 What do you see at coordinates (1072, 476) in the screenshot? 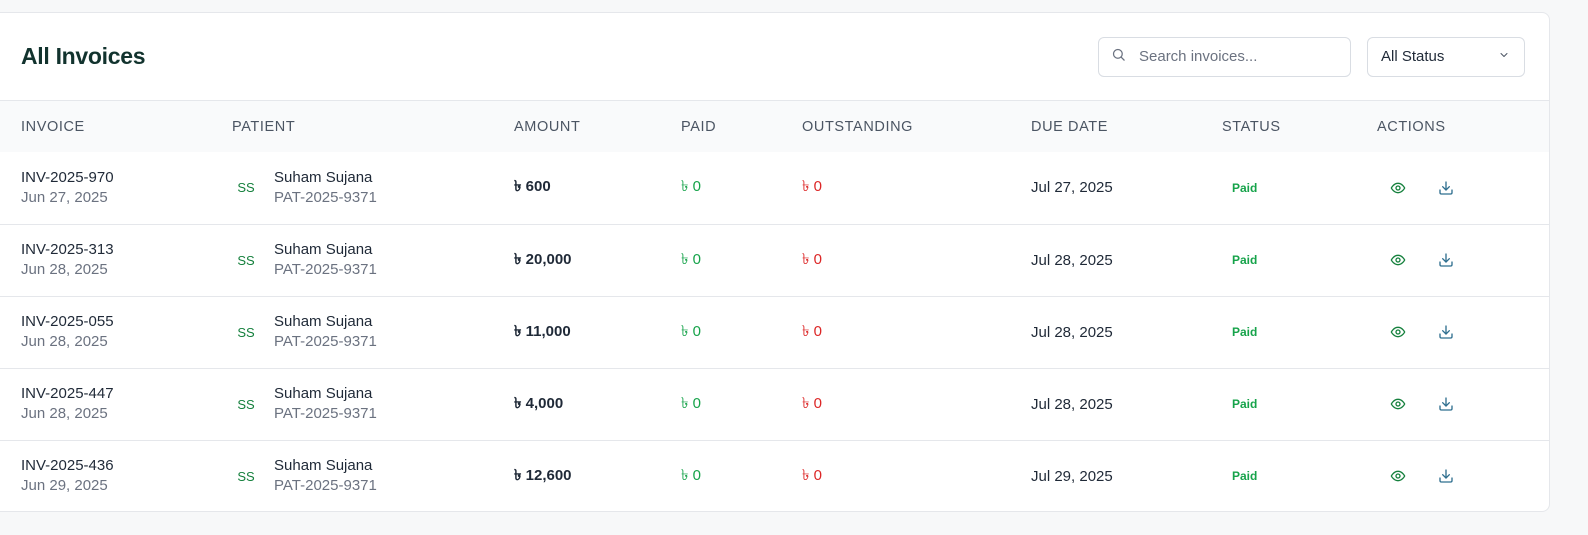
I see `due-date: Jul 29, 2025` at bounding box center [1072, 476].